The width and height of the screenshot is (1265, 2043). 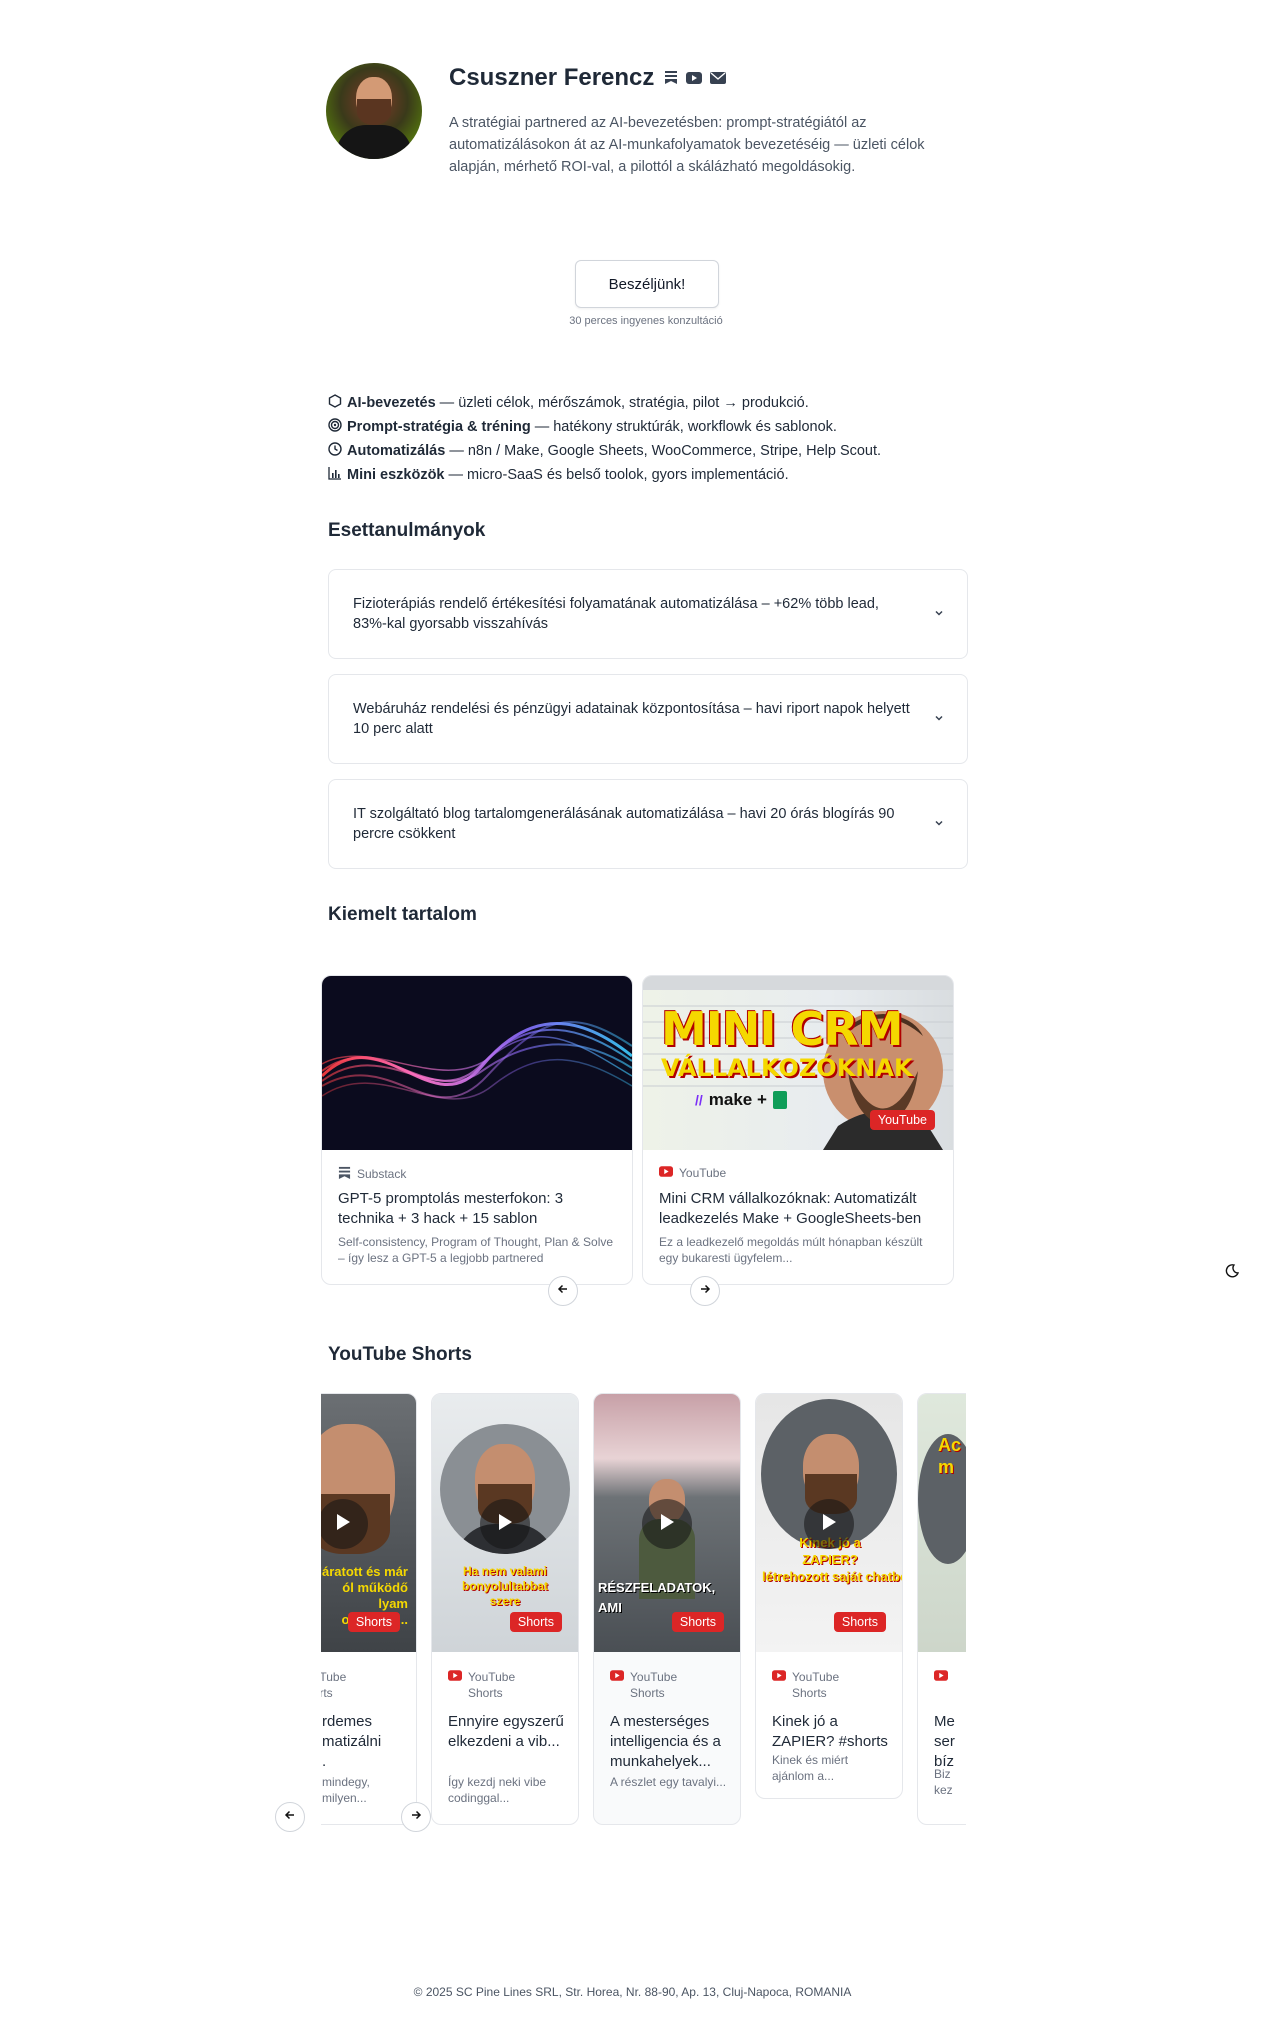 What do you see at coordinates (705, 1291) in the screenshot?
I see `carousel-next-button` at bounding box center [705, 1291].